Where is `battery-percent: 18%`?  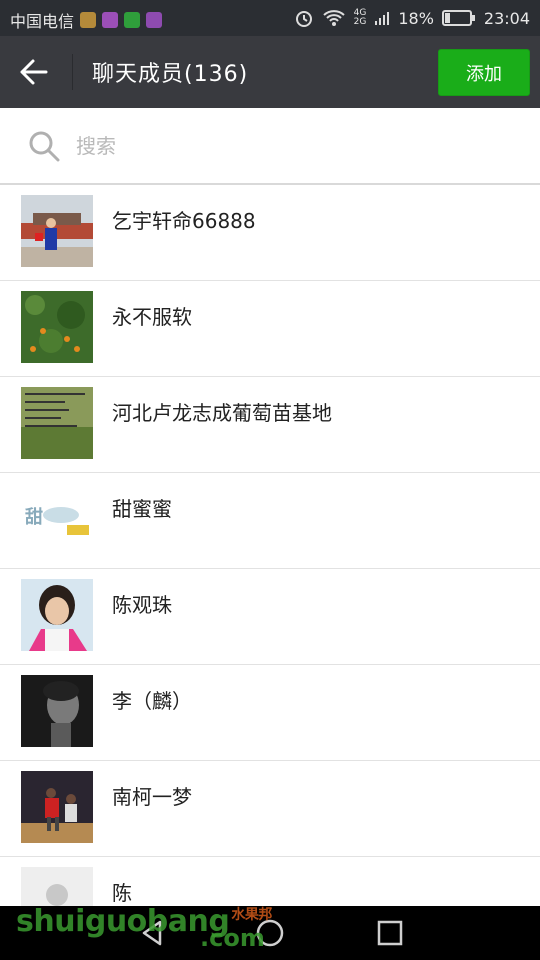 battery-percent: 18% is located at coordinates (416, 18).